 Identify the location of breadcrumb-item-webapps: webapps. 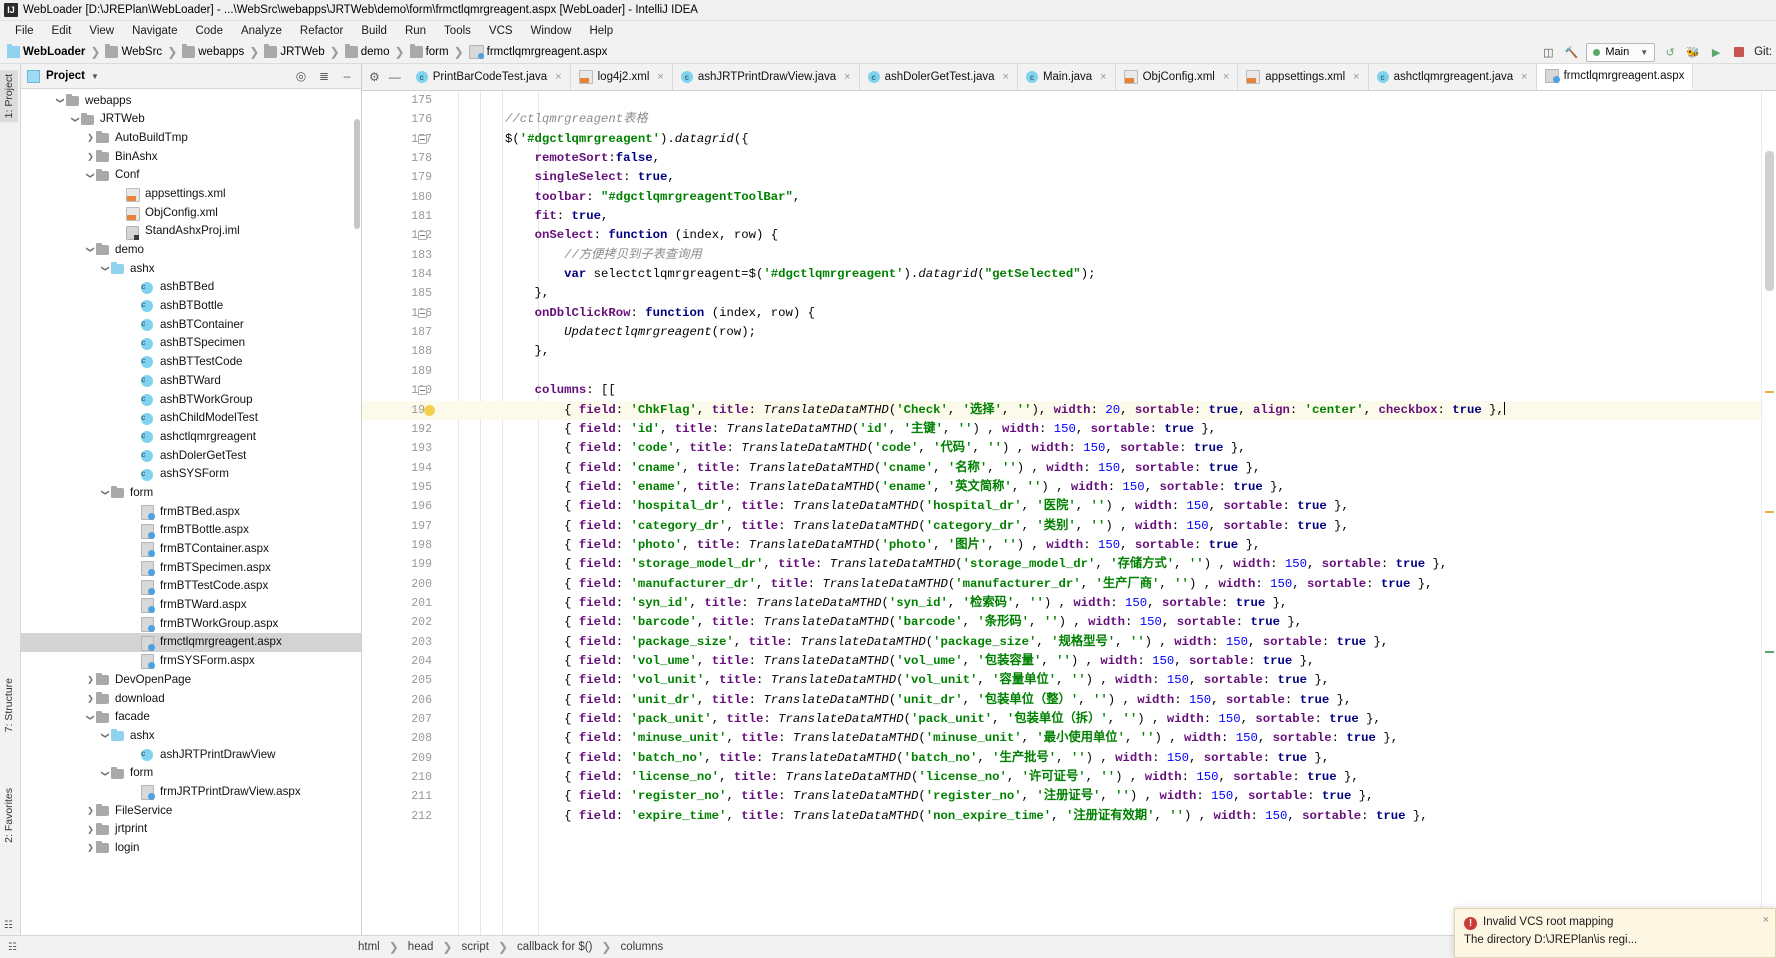
(213, 51).